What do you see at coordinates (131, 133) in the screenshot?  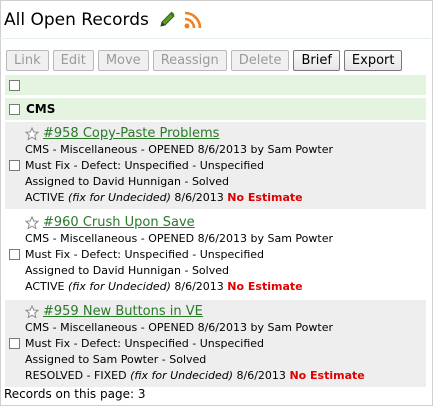 I see `record-title-link: #958 Copy-Paste Problems` at bounding box center [131, 133].